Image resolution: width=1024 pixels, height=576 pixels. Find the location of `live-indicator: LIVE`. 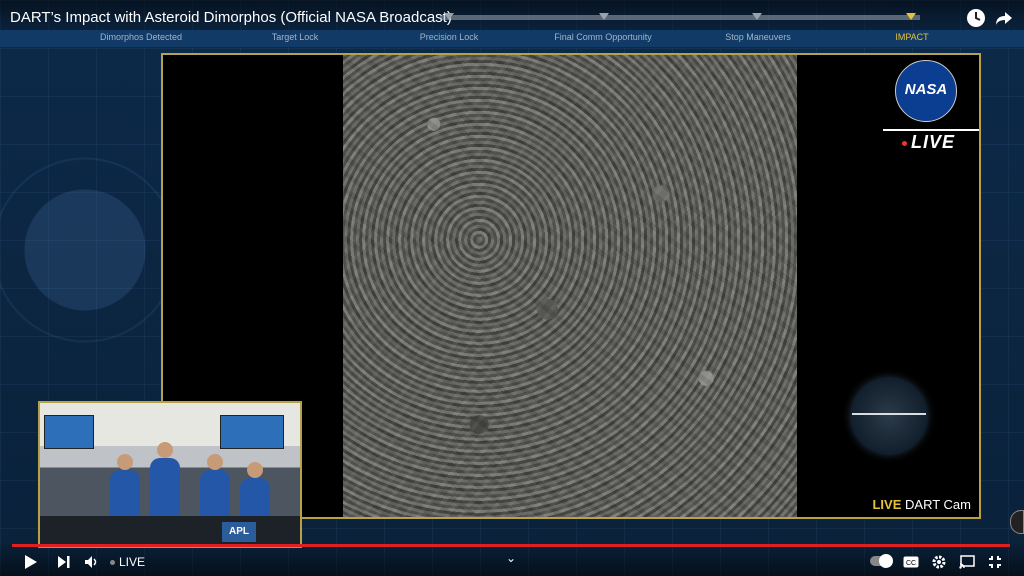

live-indicator: LIVE is located at coordinates (127, 562).